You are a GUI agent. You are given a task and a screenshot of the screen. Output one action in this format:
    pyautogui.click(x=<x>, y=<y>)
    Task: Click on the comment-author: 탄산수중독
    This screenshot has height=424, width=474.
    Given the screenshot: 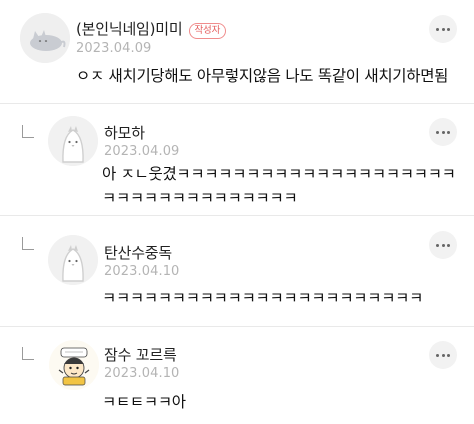 What is the action you would take?
    pyautogui.click(x=138, y=252)
    